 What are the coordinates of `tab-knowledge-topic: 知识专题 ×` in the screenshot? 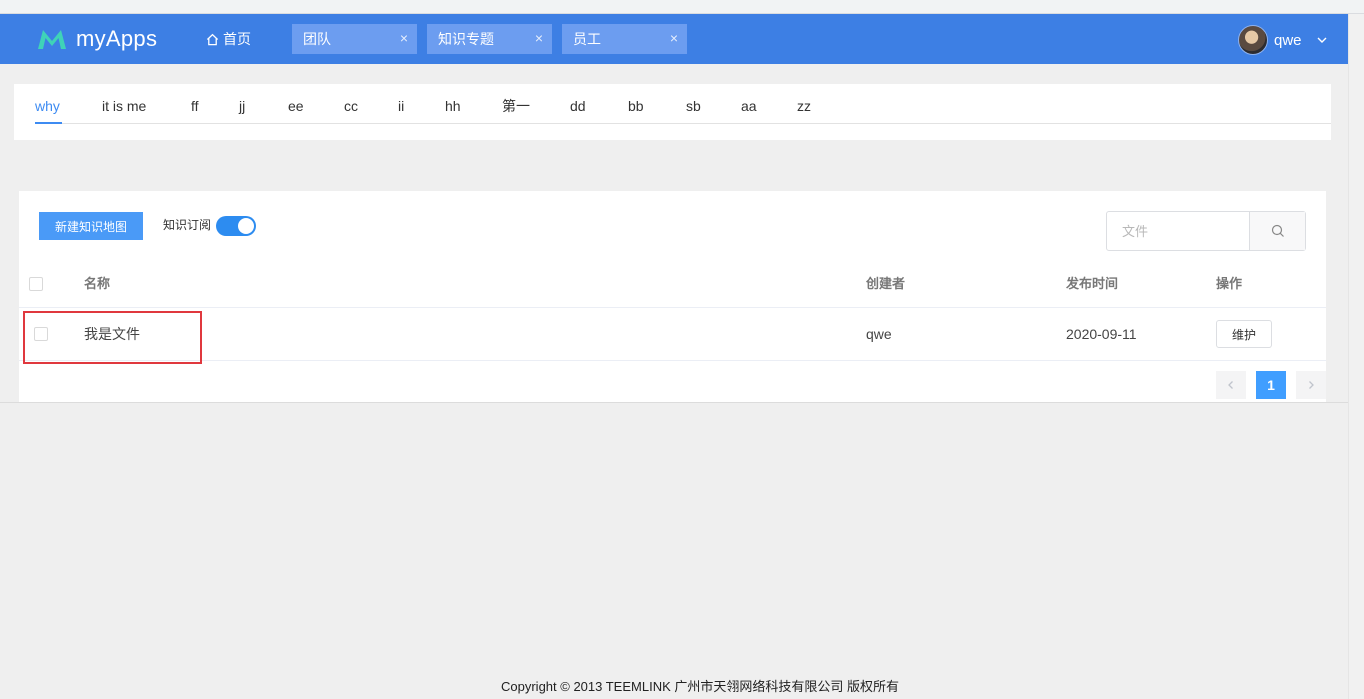 It's located at (489, 39).